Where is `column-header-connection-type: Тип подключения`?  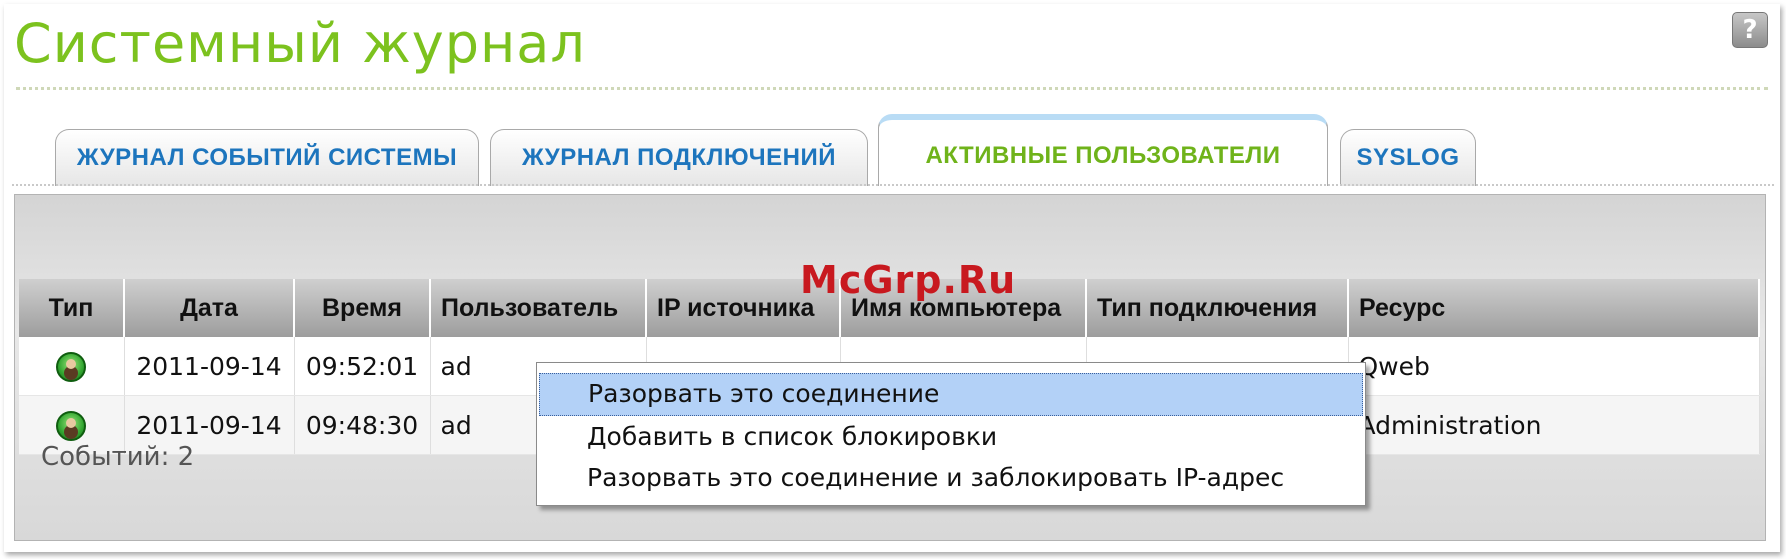 column-header-connection-type: Тип подключения is located at coordinates (1217, 308).